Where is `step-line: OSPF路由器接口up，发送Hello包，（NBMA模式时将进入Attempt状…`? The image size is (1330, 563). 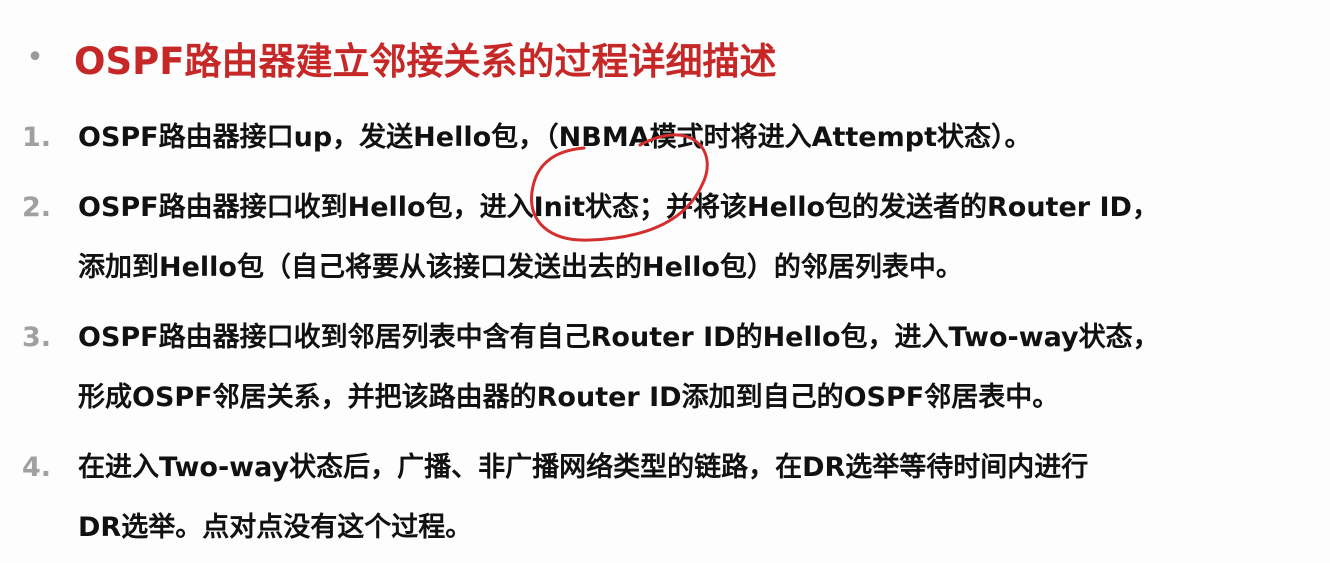
step-line: OSPF路由器接口up，发送Hello包，（NBMA模式时将进入Attempt状… is located at coordinates (555, 137).